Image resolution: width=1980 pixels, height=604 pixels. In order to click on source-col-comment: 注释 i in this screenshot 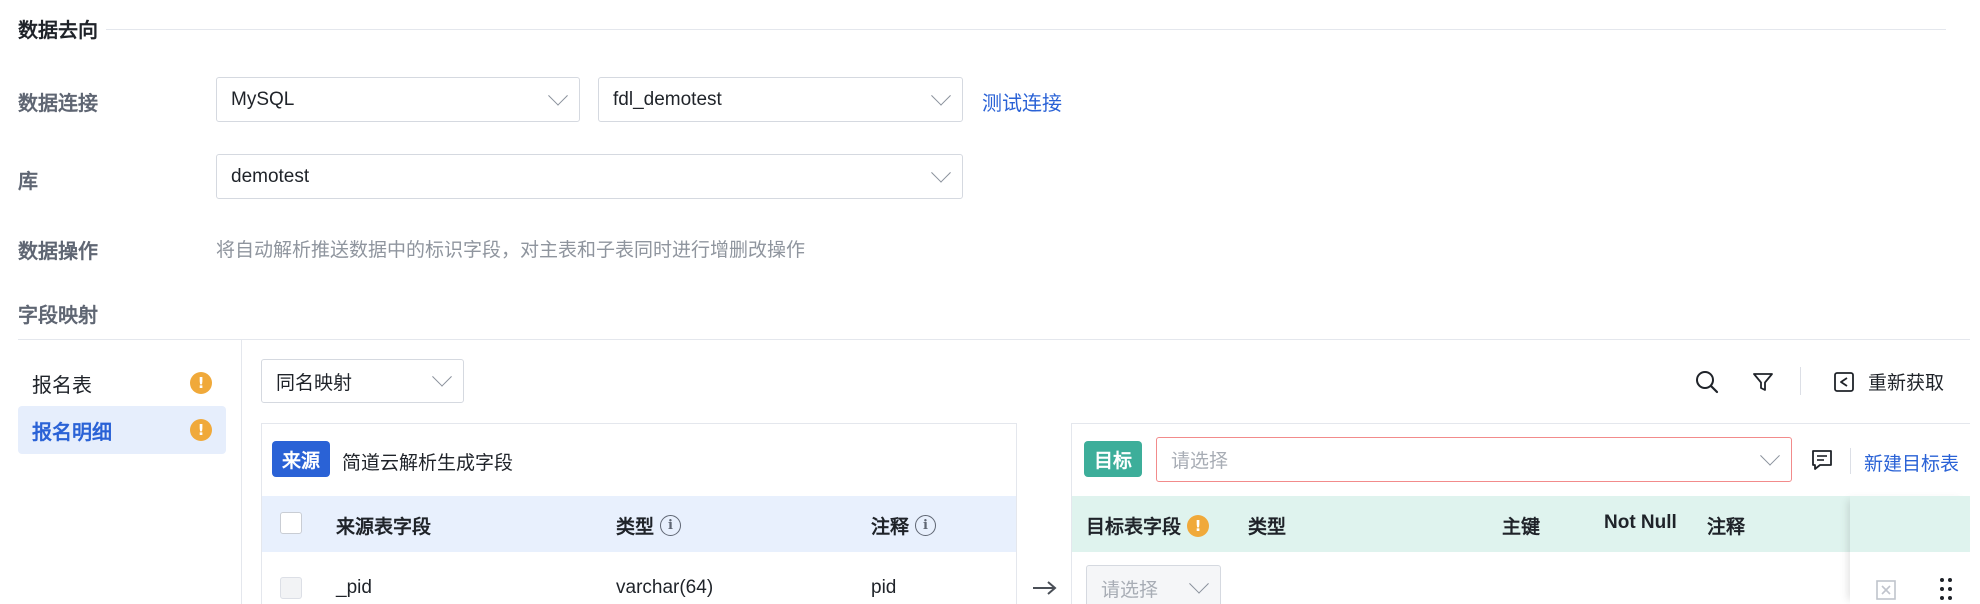, I will do `click(904, 525)`.